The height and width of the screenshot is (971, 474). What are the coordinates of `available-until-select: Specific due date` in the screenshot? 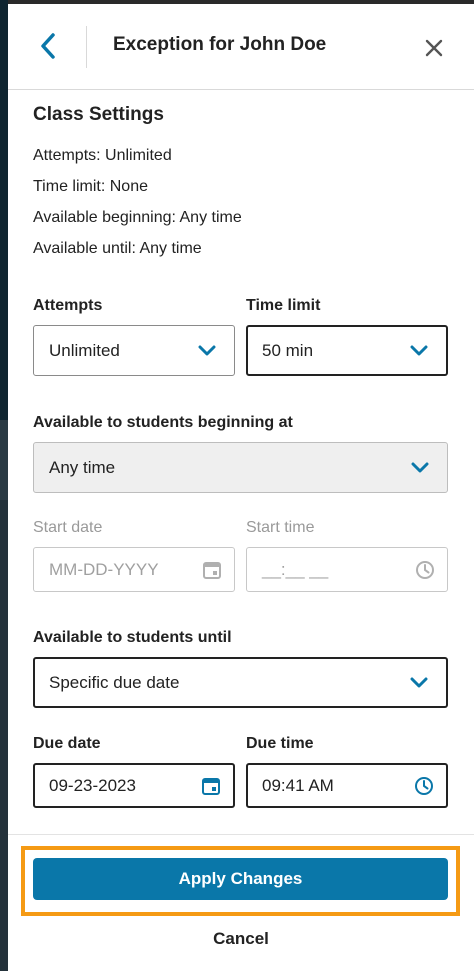 It's located at (240, 682).